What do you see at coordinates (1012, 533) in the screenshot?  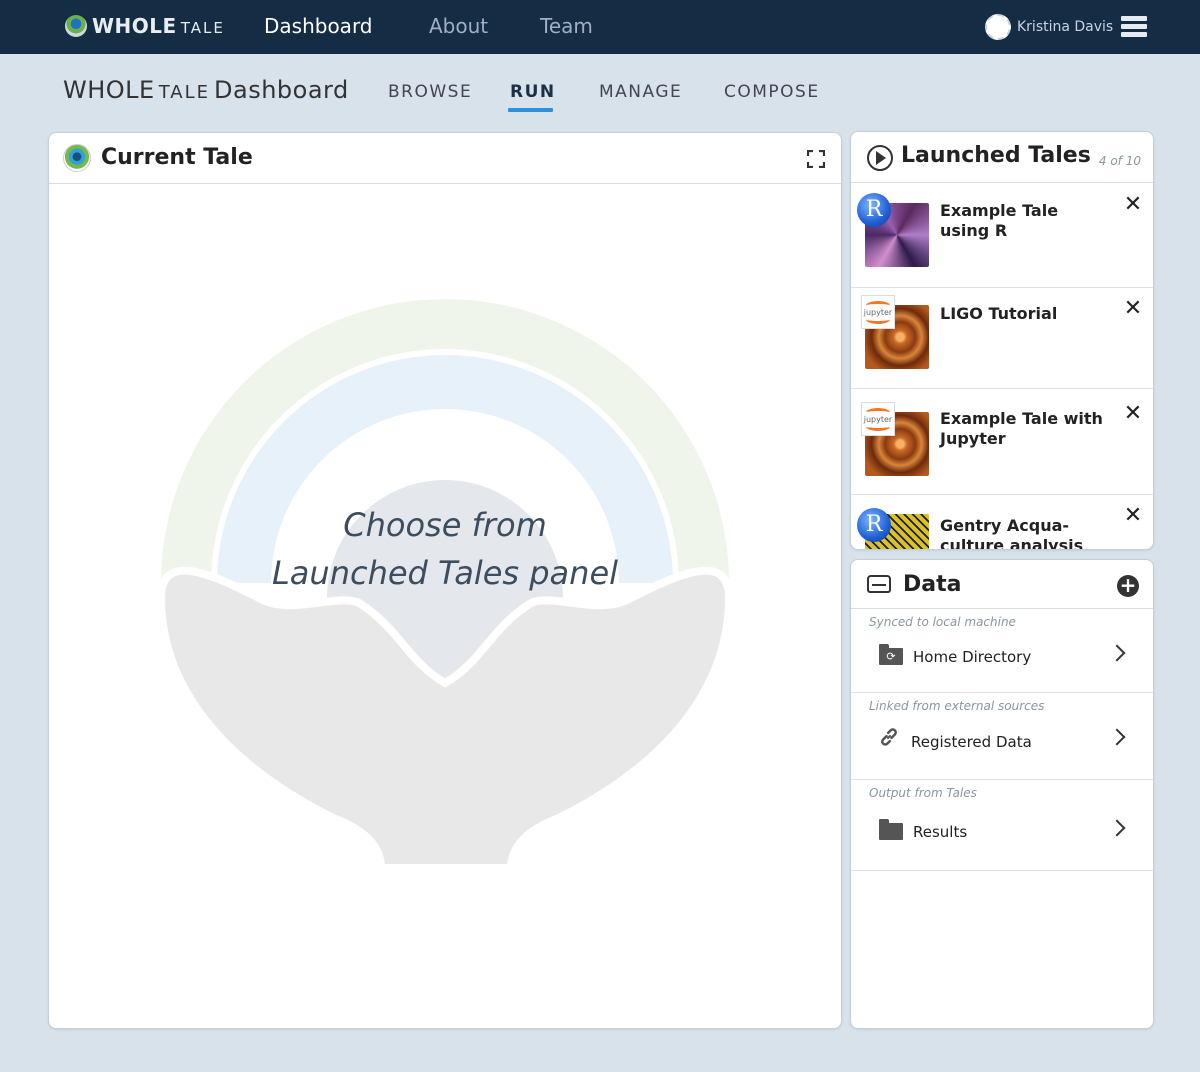 I see `tale-name: Gentry Acqua- culture analysis` at bounding box center [1012, 533].